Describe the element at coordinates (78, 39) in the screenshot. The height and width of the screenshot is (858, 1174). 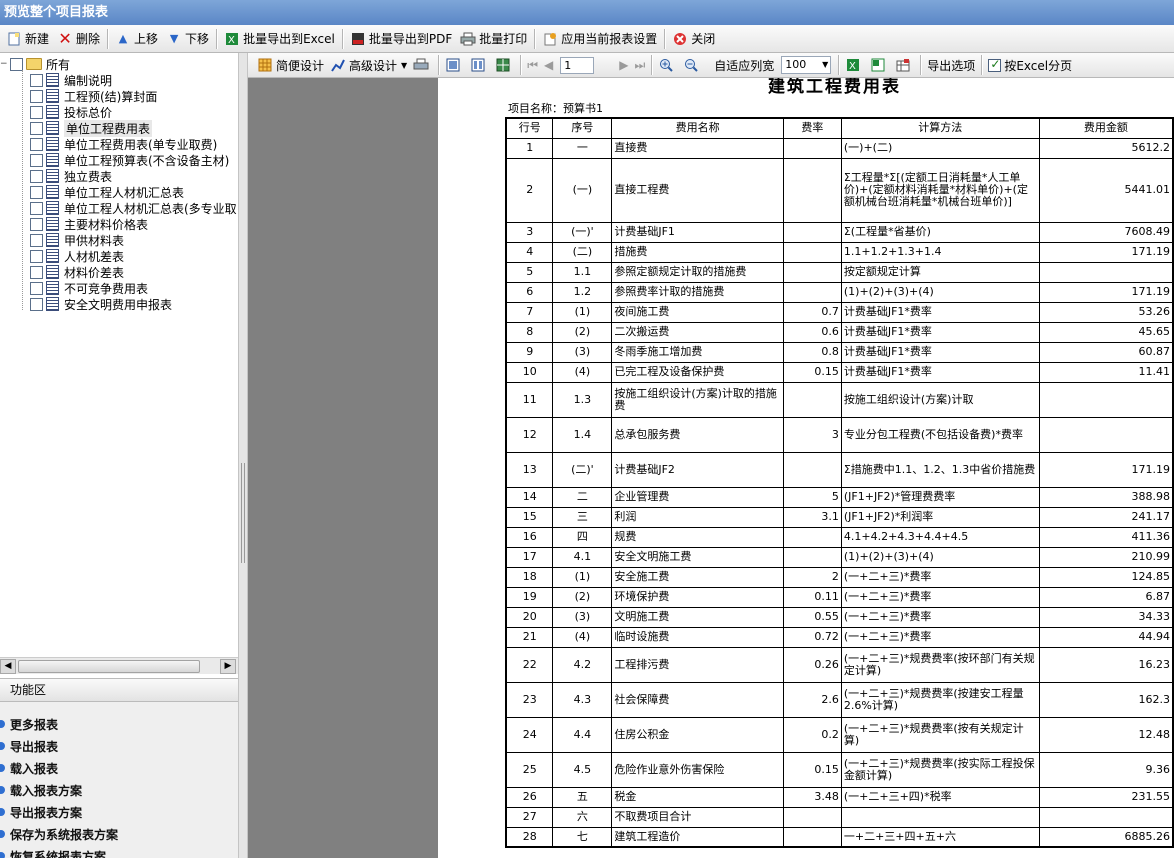
I see `delete-button: ✕ 删除` at that location.